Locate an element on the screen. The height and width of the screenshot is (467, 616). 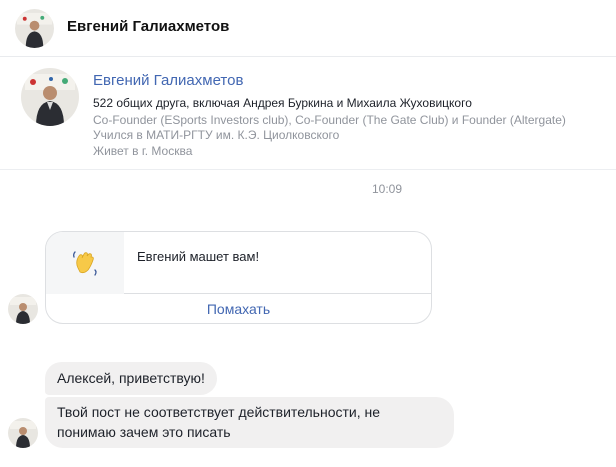
header-title: Евгений Галиахметов is located at coordinates (148, 26).